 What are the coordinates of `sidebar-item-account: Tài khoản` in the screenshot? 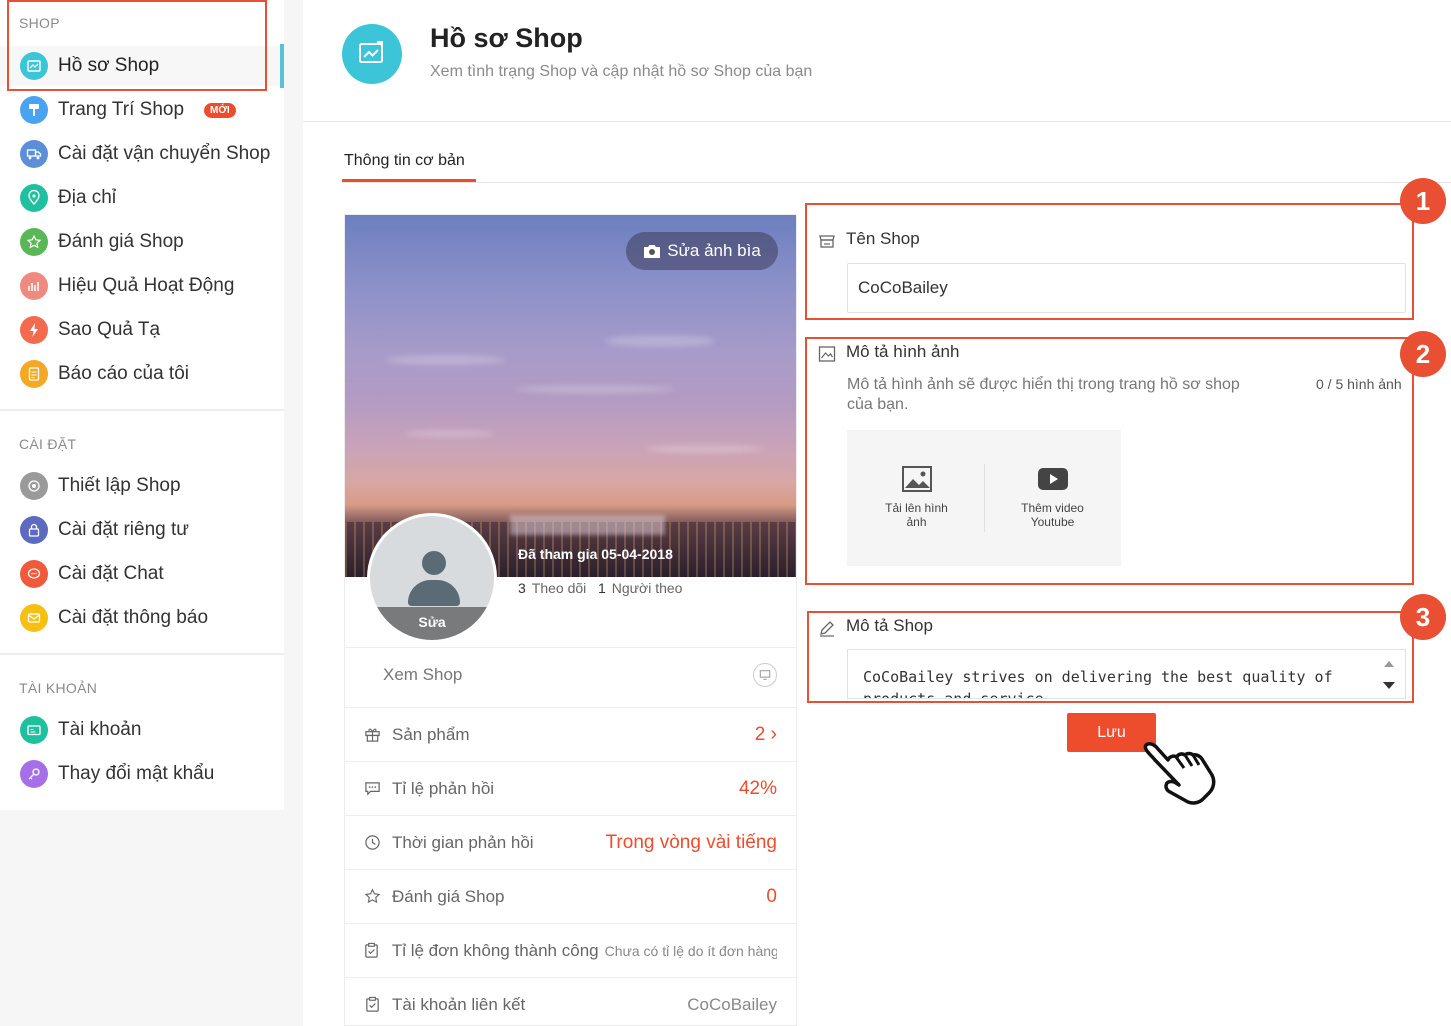 It's located at (142, 730).